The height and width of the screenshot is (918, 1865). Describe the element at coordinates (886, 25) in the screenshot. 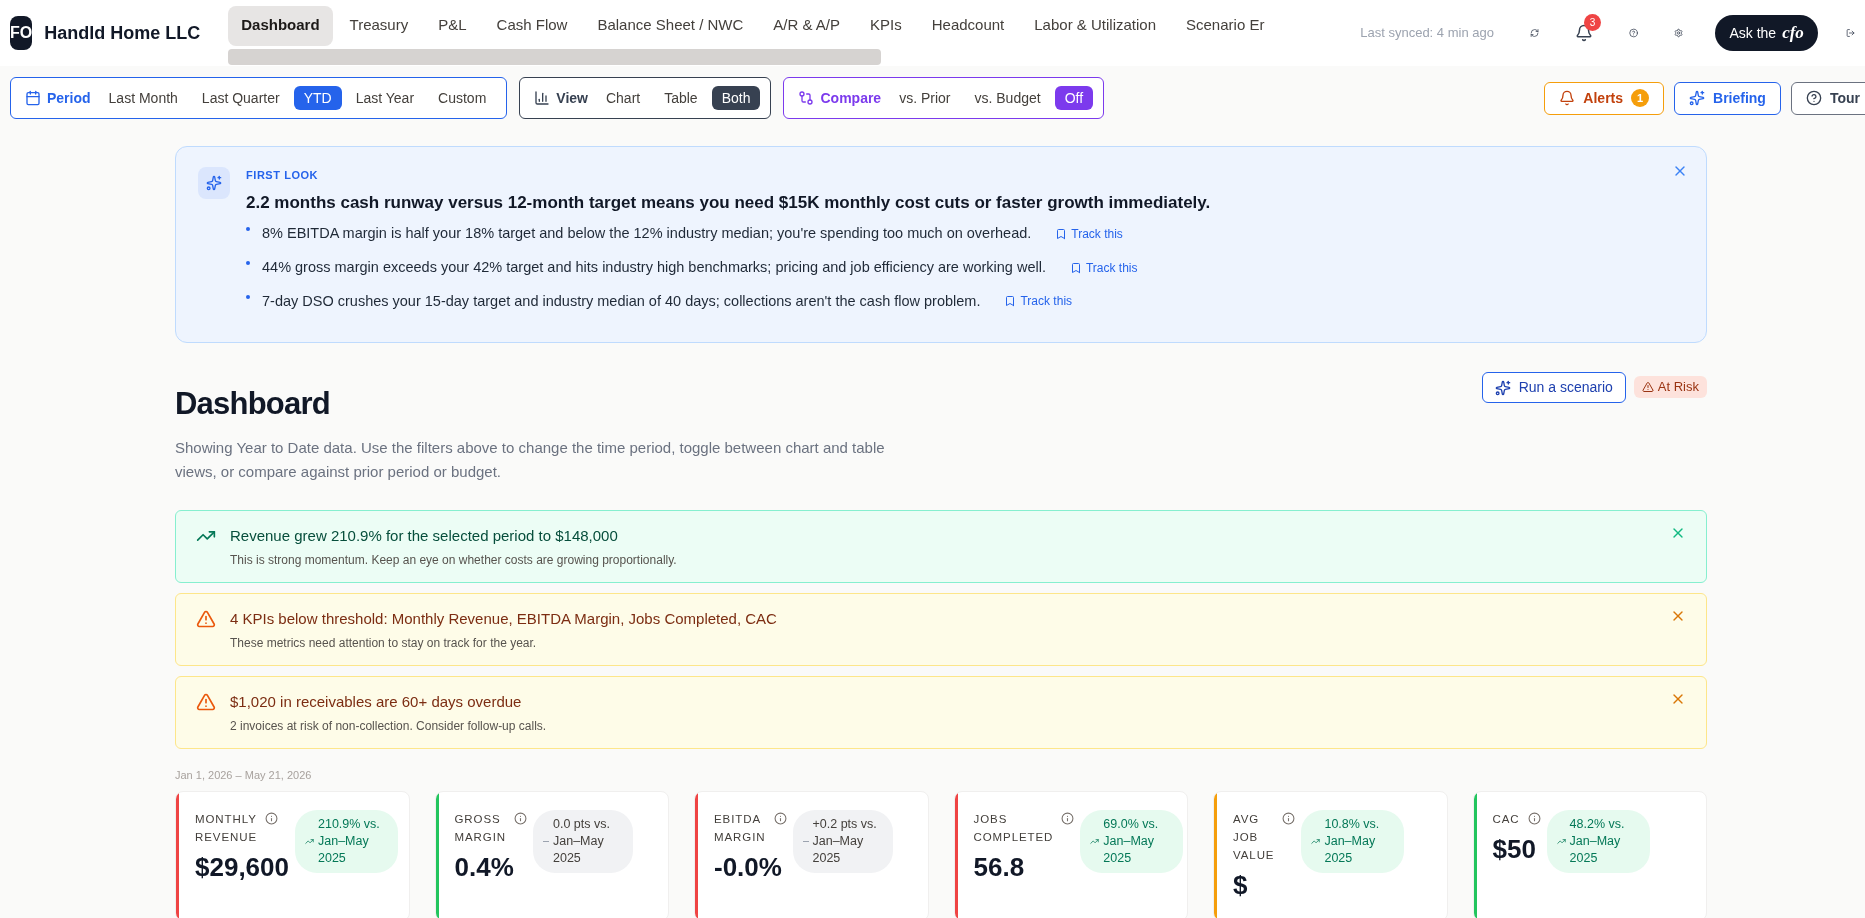

I see `nav-tab: KPIs` at that location.